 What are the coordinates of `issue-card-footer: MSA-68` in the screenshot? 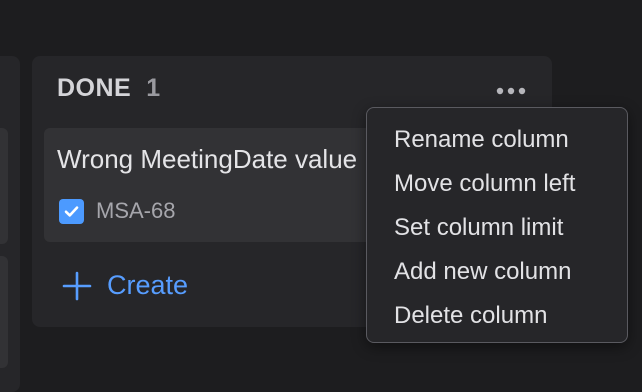 It's located at (117, 211).